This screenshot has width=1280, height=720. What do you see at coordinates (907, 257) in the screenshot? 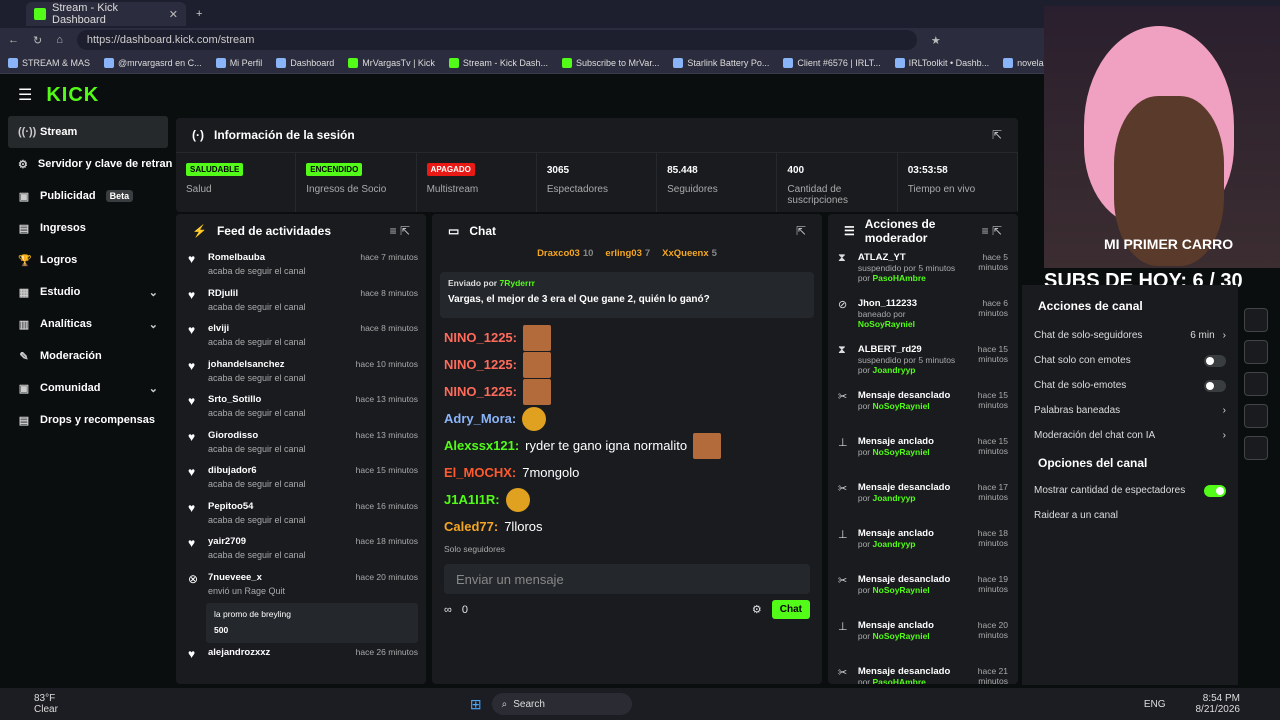
I see `mod-target: ATLAZ_YT` at bounding box center [907, 257].